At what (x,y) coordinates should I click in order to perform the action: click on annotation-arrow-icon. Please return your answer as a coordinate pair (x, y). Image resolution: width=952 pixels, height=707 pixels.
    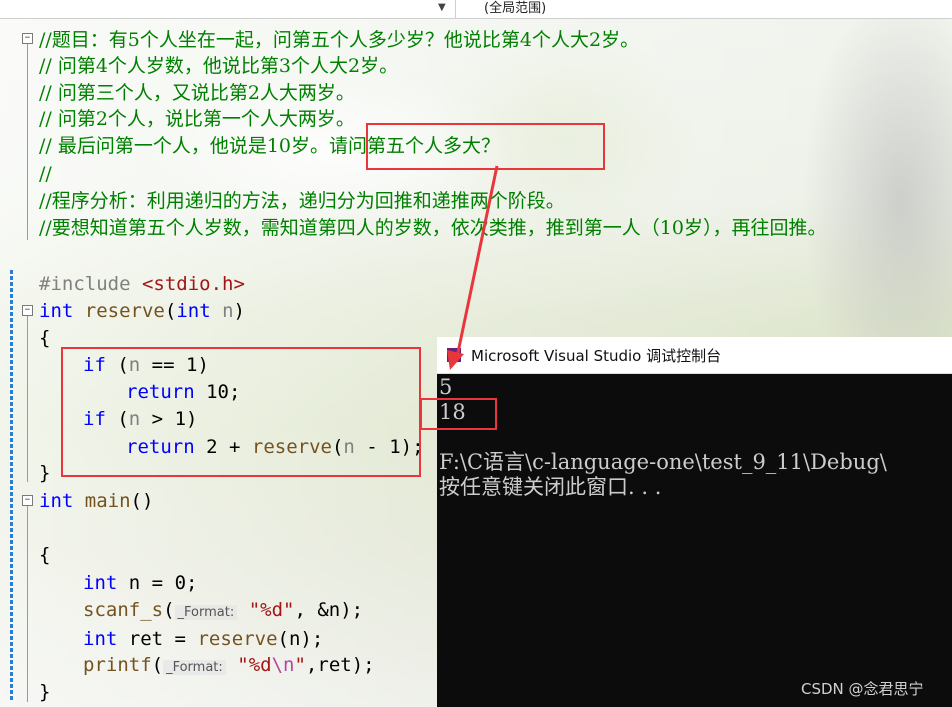
    Looking at the image, I should click on (473, 267).